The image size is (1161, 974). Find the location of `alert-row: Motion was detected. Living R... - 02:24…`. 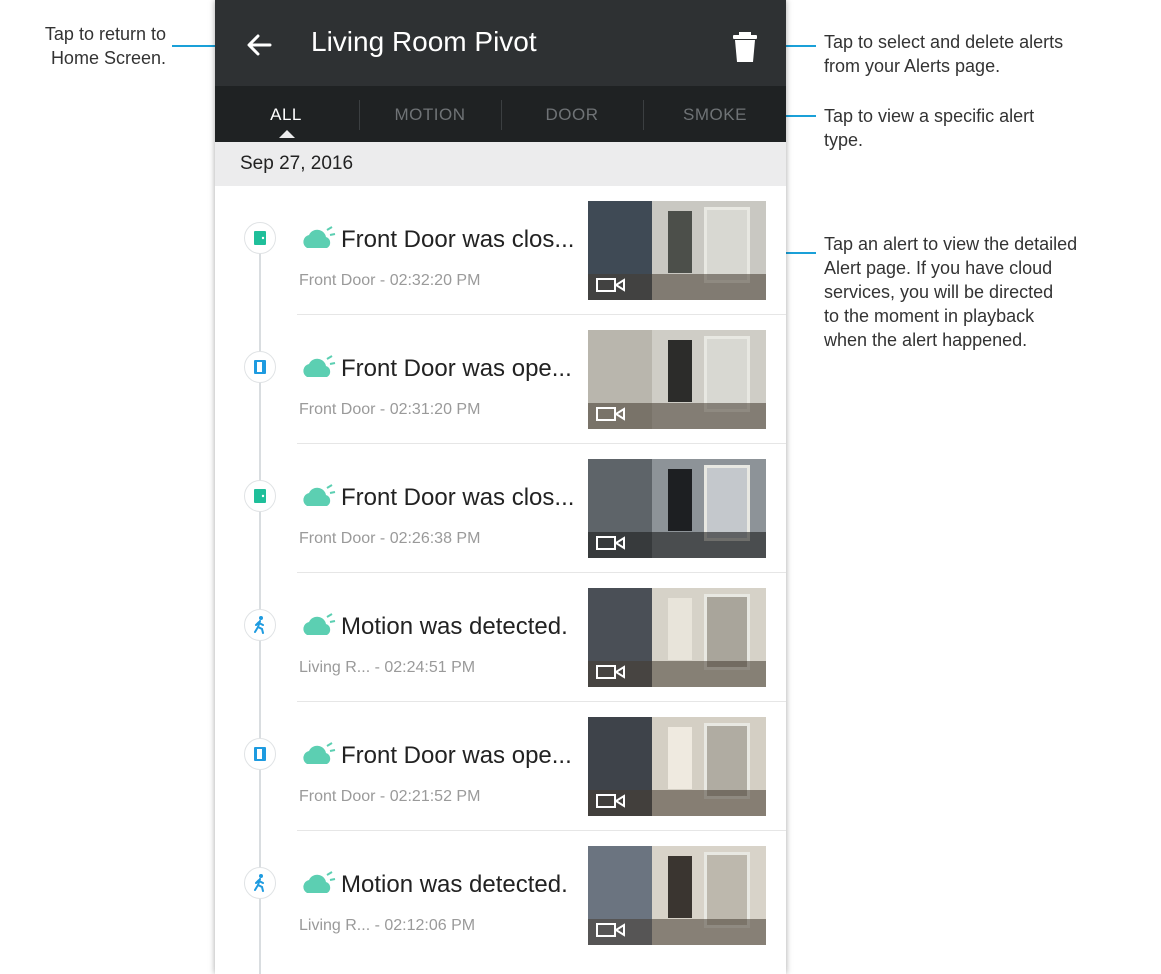

alert-row: Motion was detected. Living R... - 02:24… is located at coordinates (500, 637).